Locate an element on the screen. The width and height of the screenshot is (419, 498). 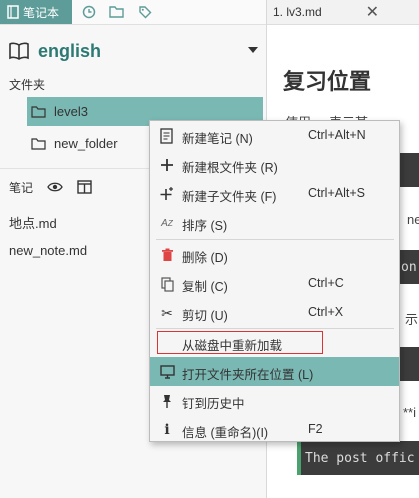
folders-label: 文件夹 is located at coordinates (27, 85).